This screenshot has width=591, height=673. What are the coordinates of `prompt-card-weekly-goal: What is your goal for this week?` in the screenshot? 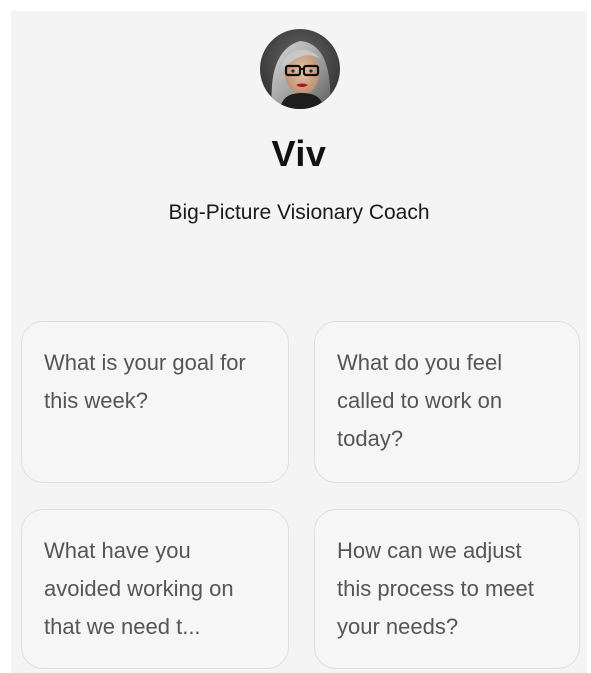 It's located at (155, 402).